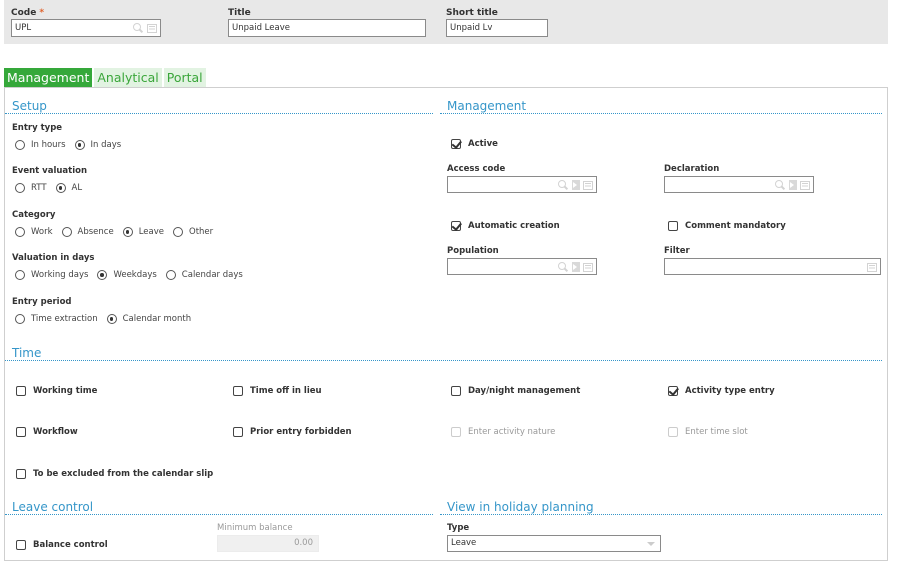 The image size is (904, 573). What do you see at coordinates (503, 432) in the screenshot?
I see `enter-activity-nature-checkbox: Enter activity nature` at bounding box center [503, 432].